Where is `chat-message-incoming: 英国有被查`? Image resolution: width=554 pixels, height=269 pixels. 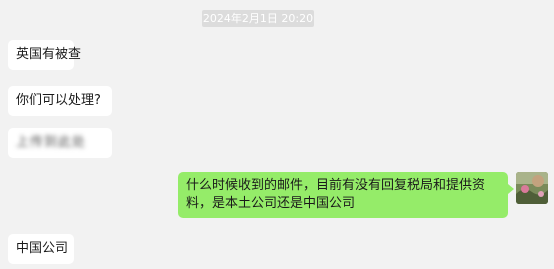
chat-message-incoming: 英国有被查 is located at coordinates (44, 55).